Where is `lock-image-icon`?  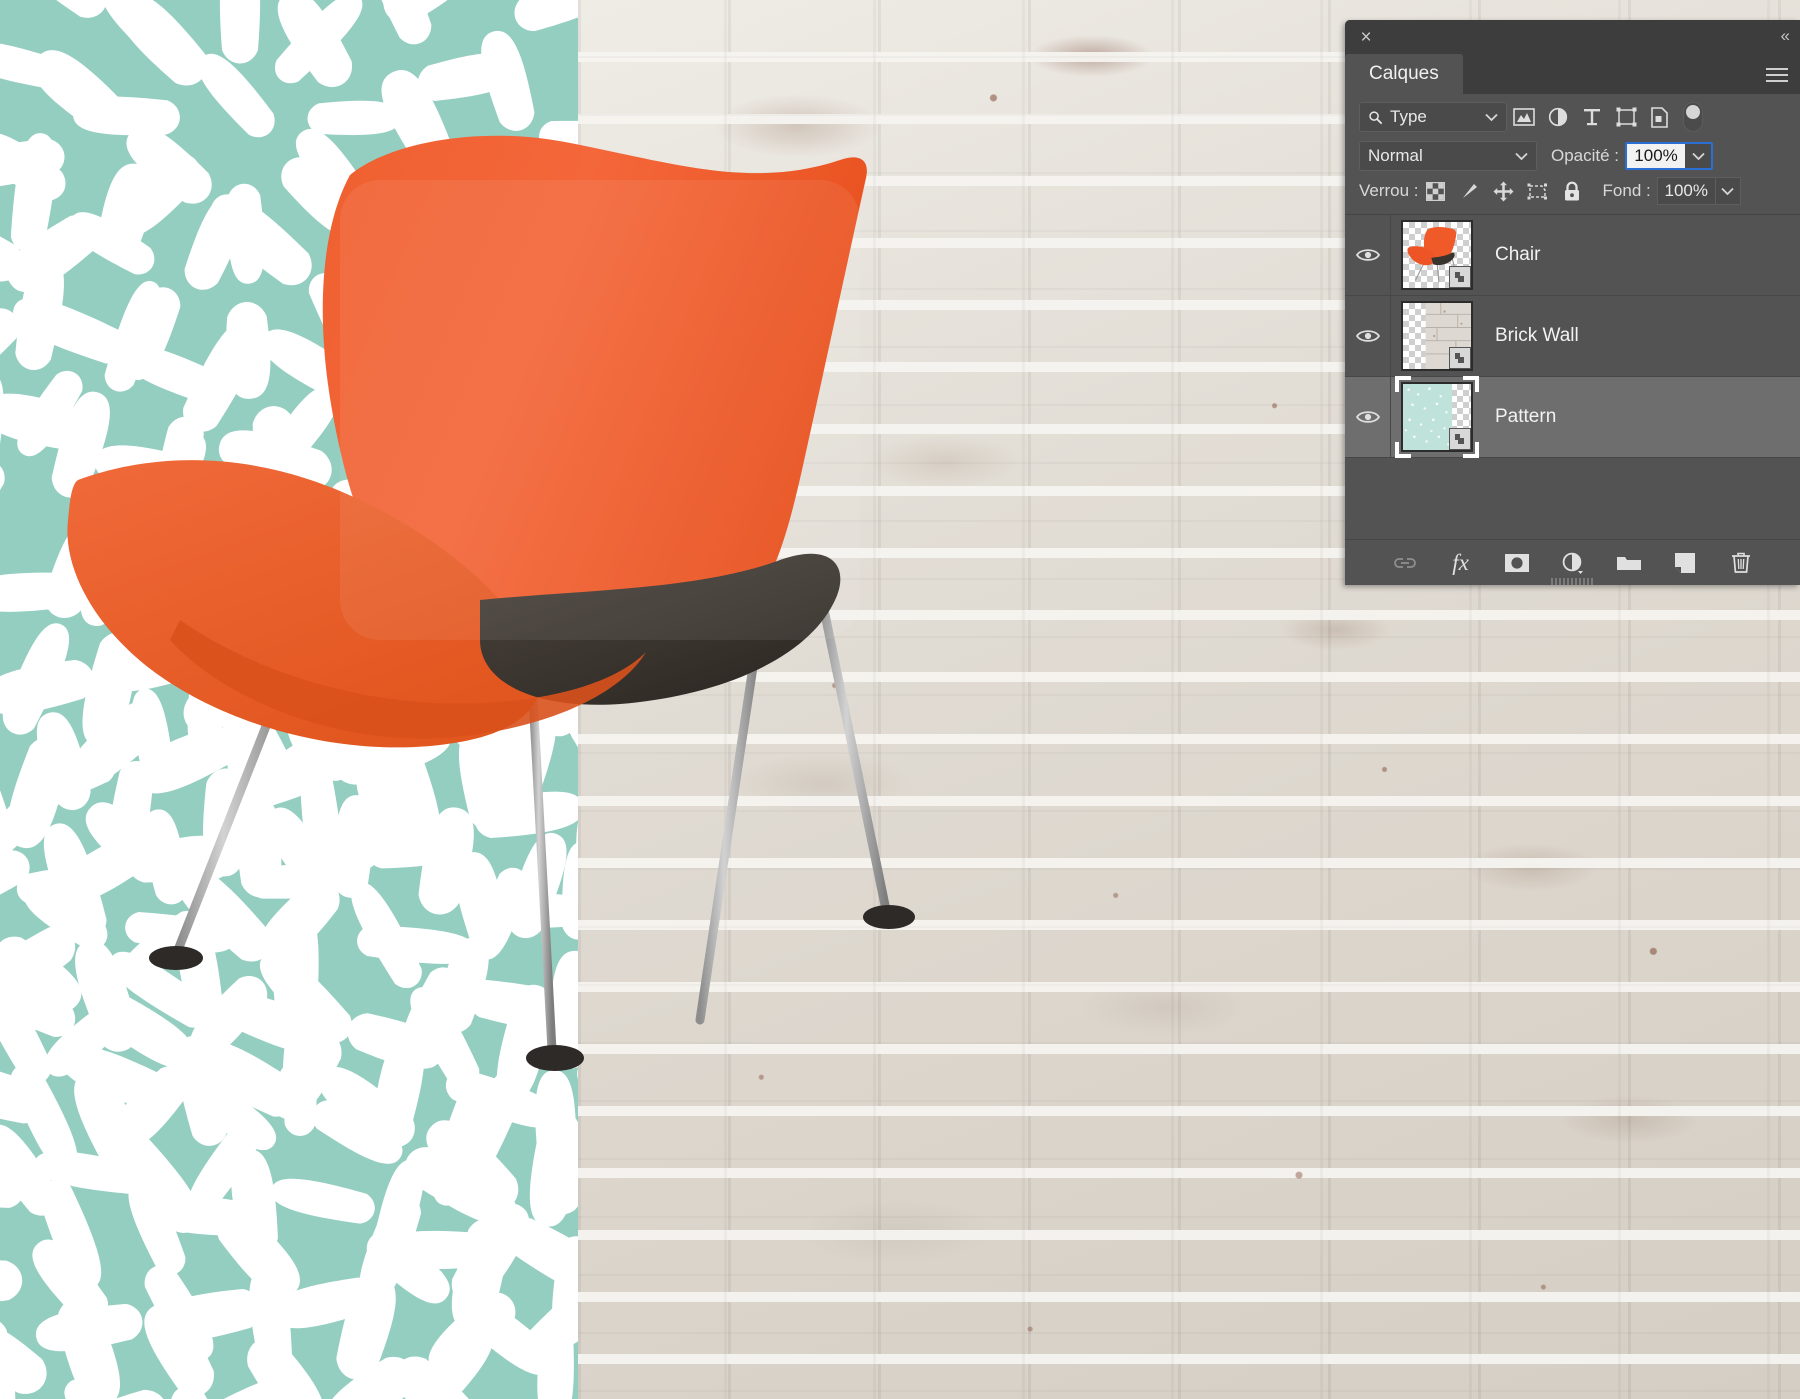 lock-image-icon is located at coordinates (1470, 191).